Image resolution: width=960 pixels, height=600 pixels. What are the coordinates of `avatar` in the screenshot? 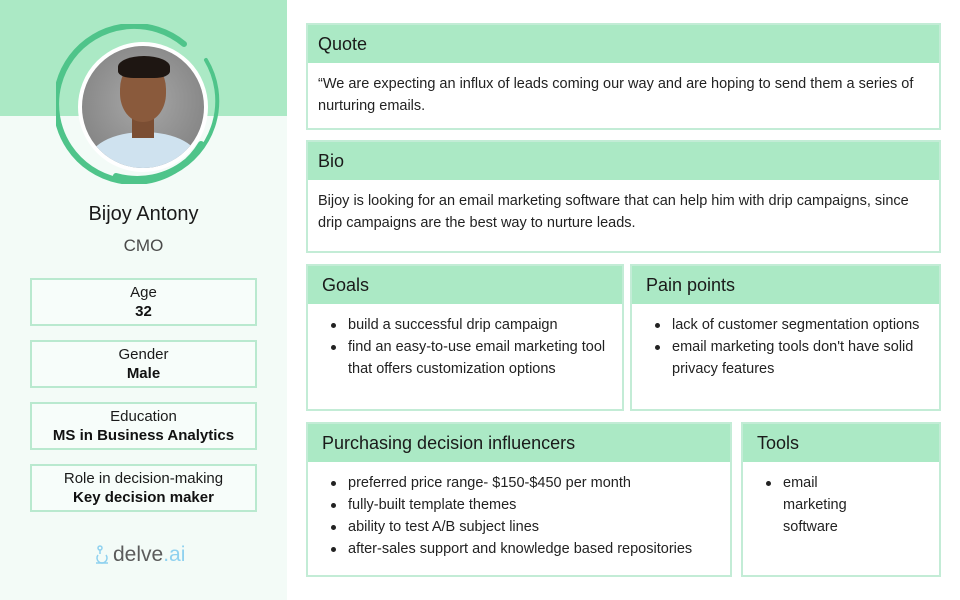 It's located at (143, 107).